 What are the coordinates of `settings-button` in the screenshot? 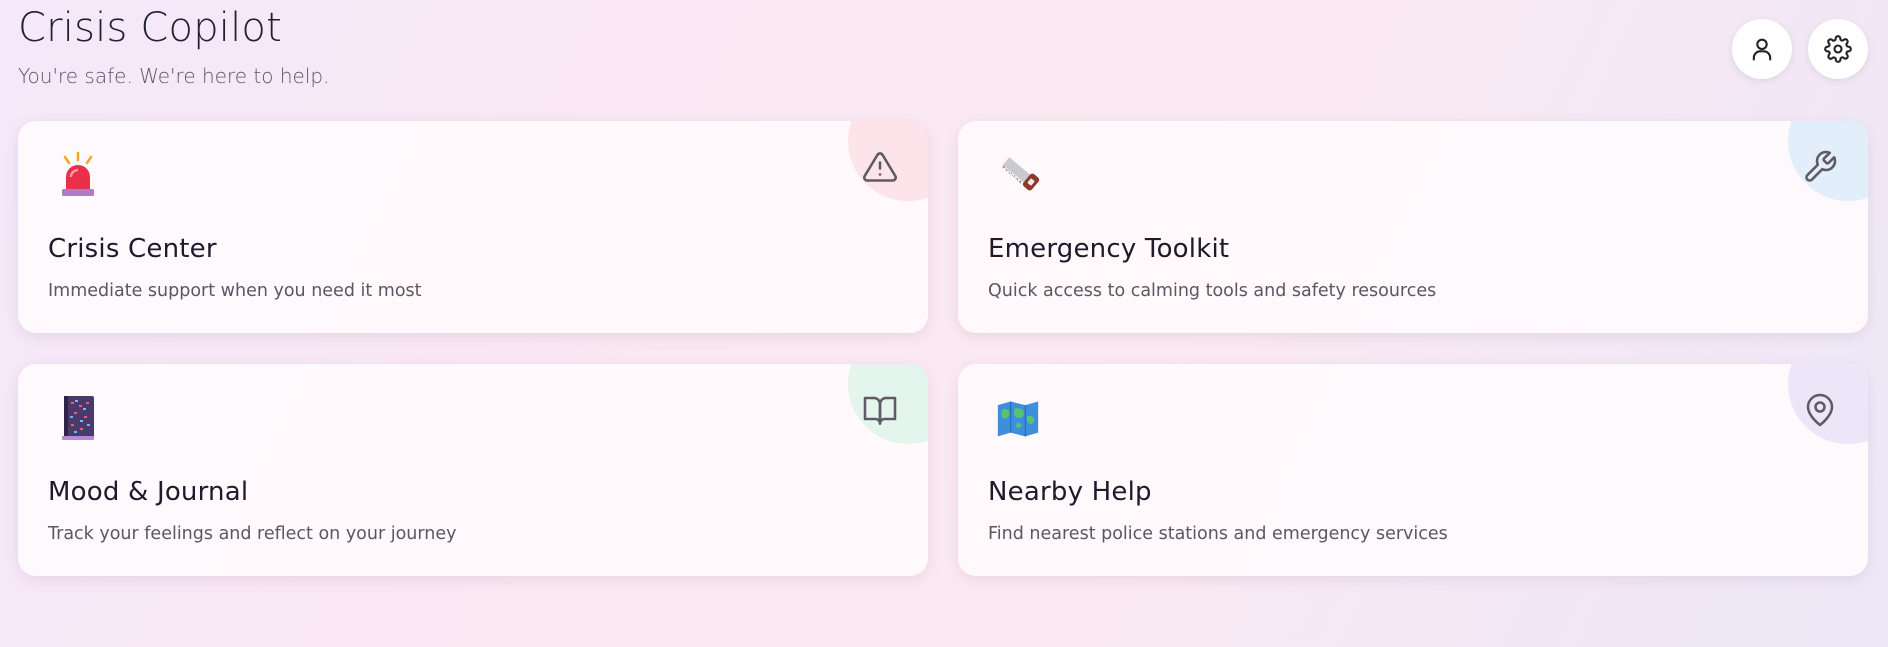 It's located at (1838, 49).